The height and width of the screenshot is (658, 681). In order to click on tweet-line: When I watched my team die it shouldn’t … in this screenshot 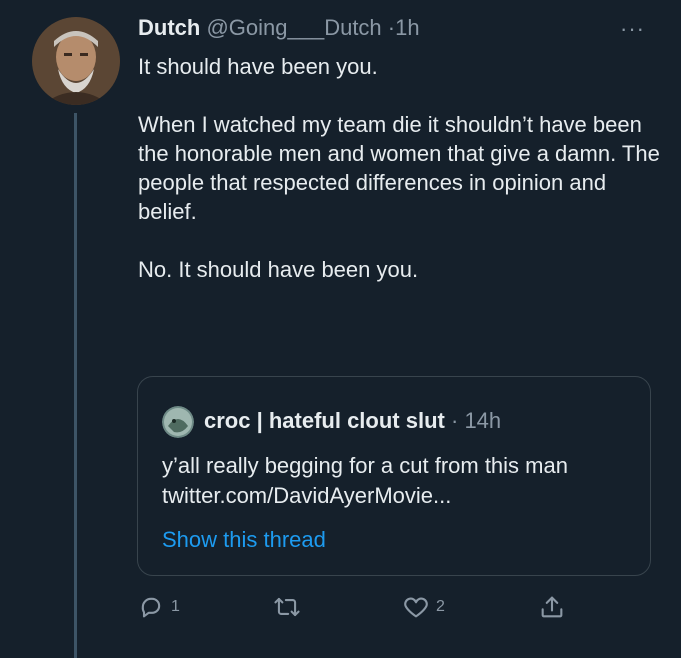, I will do `click(399, 168)`.